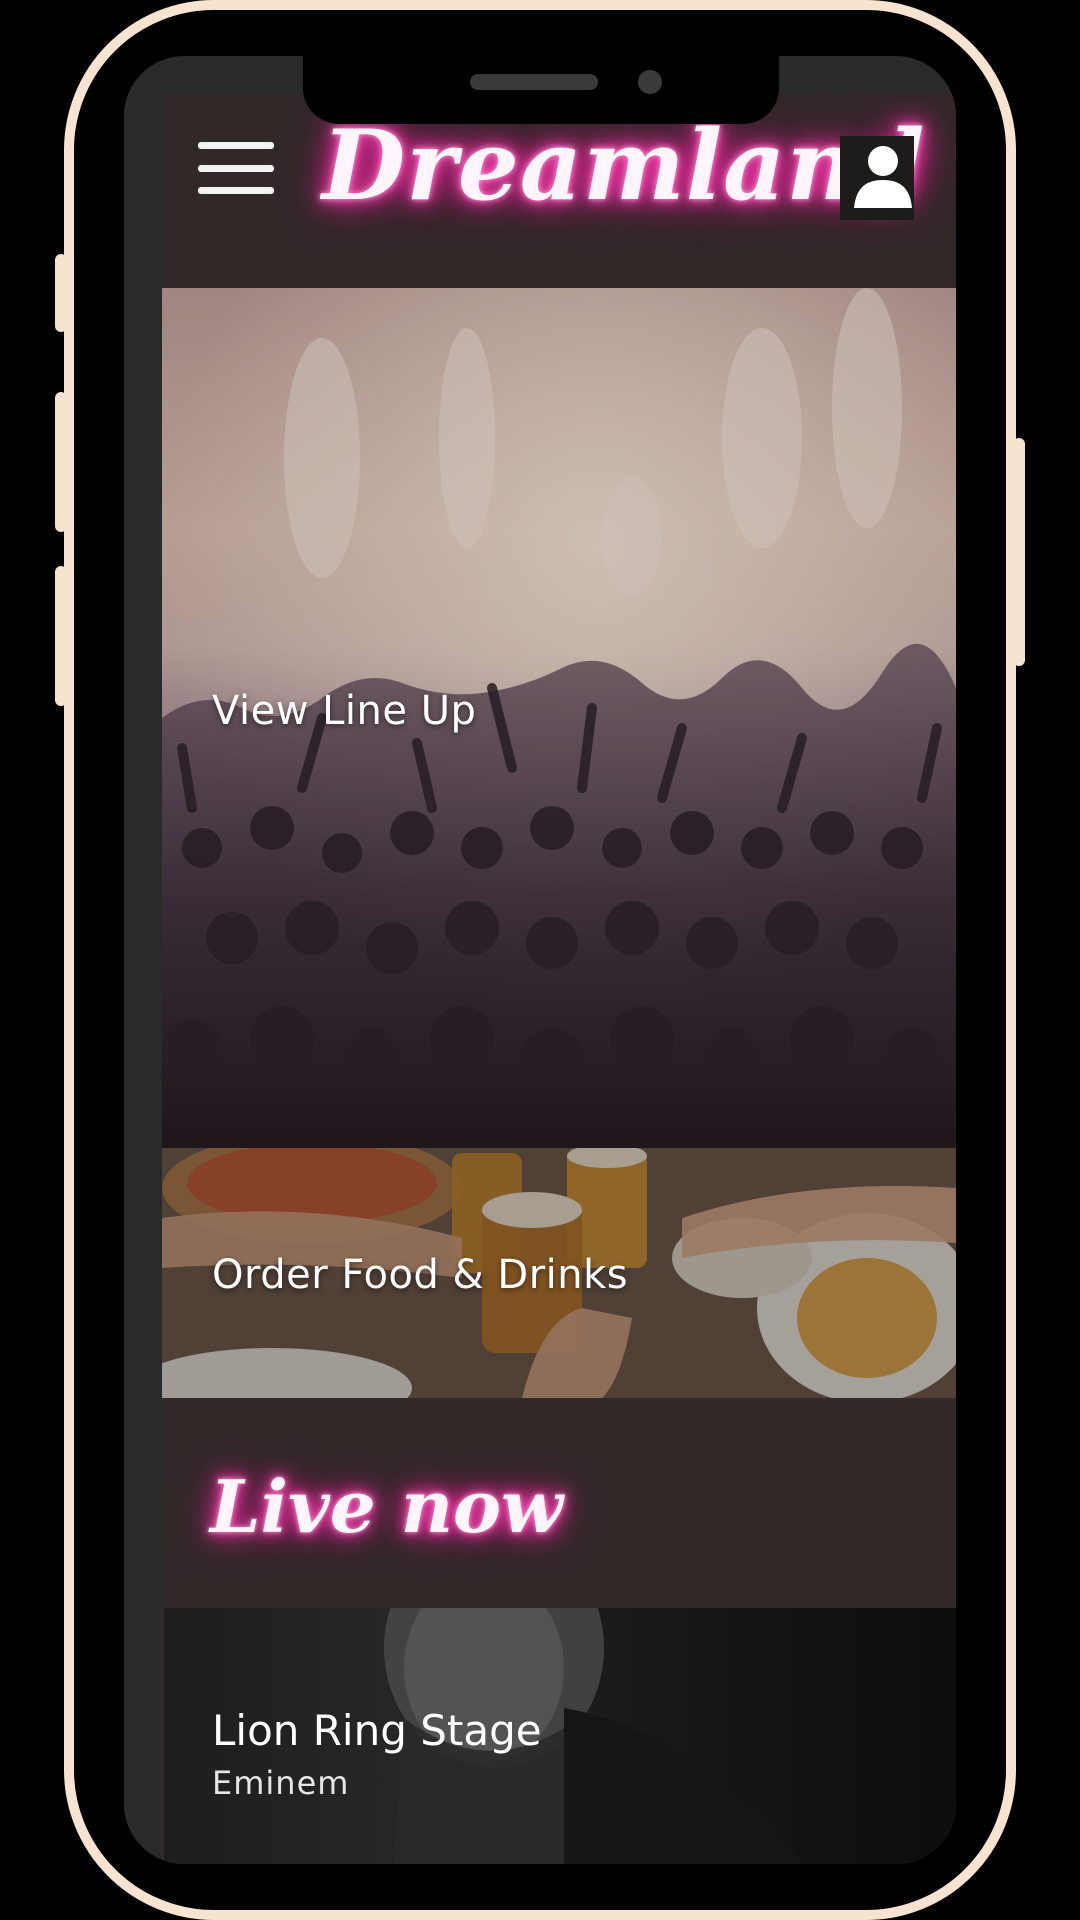 This screenshot has height=1920, width=1080. What do you see at coordinates (377, 1730) in the screenshot?
I see `stage-name: Lion Ring Stage` at bounding box center [377, 1730].